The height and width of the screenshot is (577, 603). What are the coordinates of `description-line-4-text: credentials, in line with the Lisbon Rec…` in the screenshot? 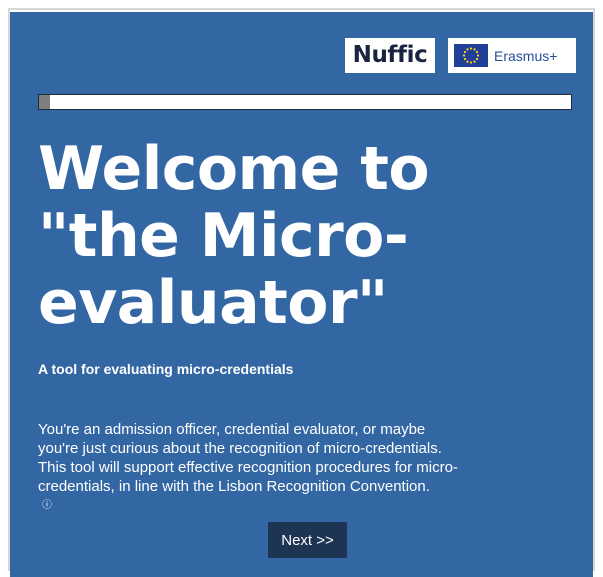 It's located at (234, 486).